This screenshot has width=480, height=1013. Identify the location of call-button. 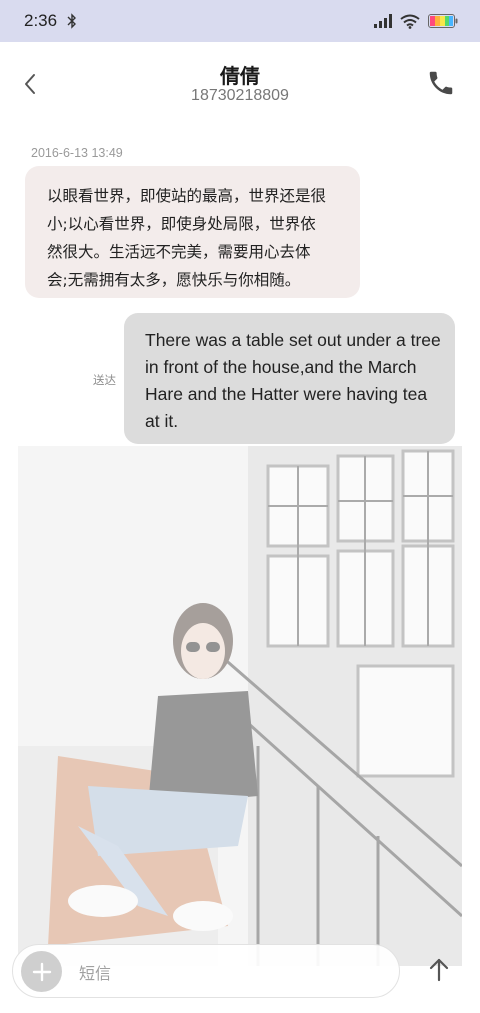
(441, 83).